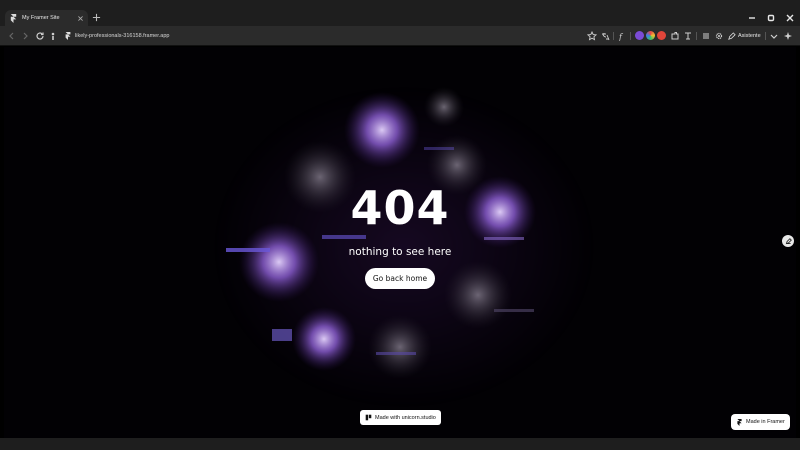 Image resolution: width=800 pixels, height=450 pixels. I want to click on extension-purple-icon, so click(639, 35).